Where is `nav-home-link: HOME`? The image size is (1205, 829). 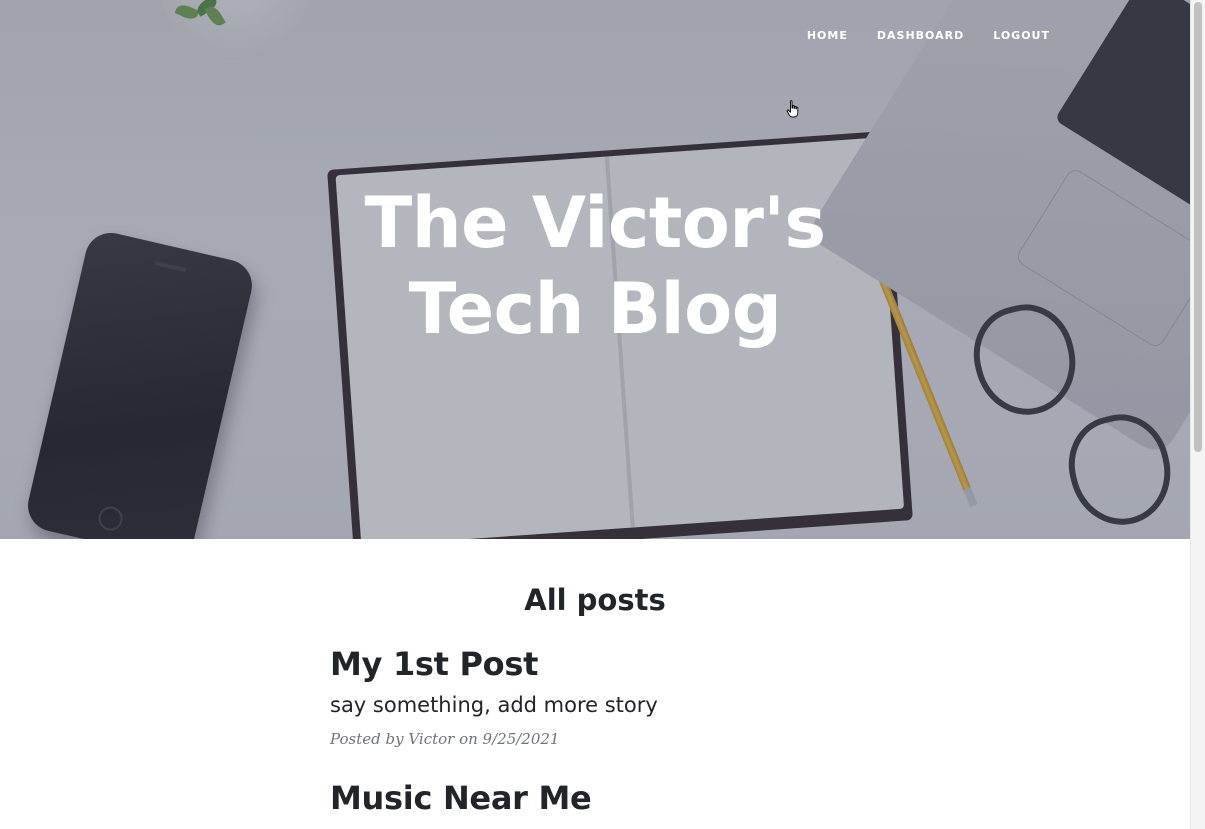 nav-home-link: HOME is located at coordinates (827, 36).